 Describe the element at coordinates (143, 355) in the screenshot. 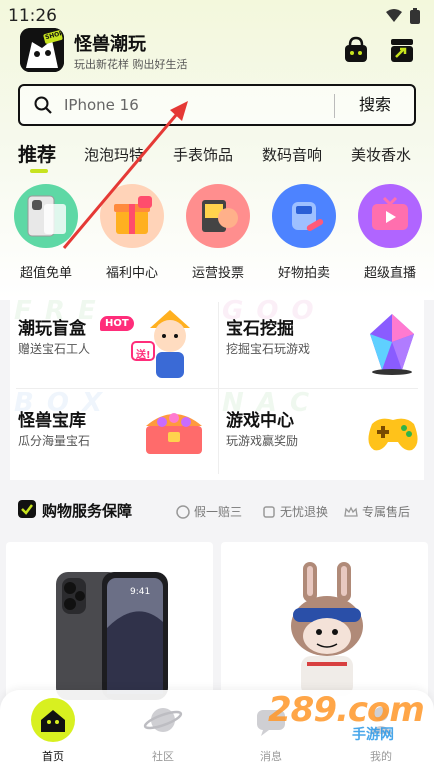

I see `gift-sticker-text: 送!` at that location.